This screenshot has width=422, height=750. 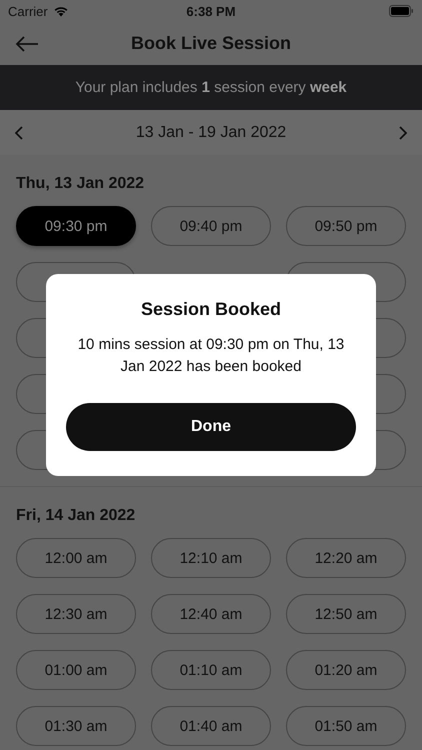 What do you see at coordinates (211, 558) in the screenshot?
I see `time-slot-button: 12:10 am` at bounding box center [211, 558].